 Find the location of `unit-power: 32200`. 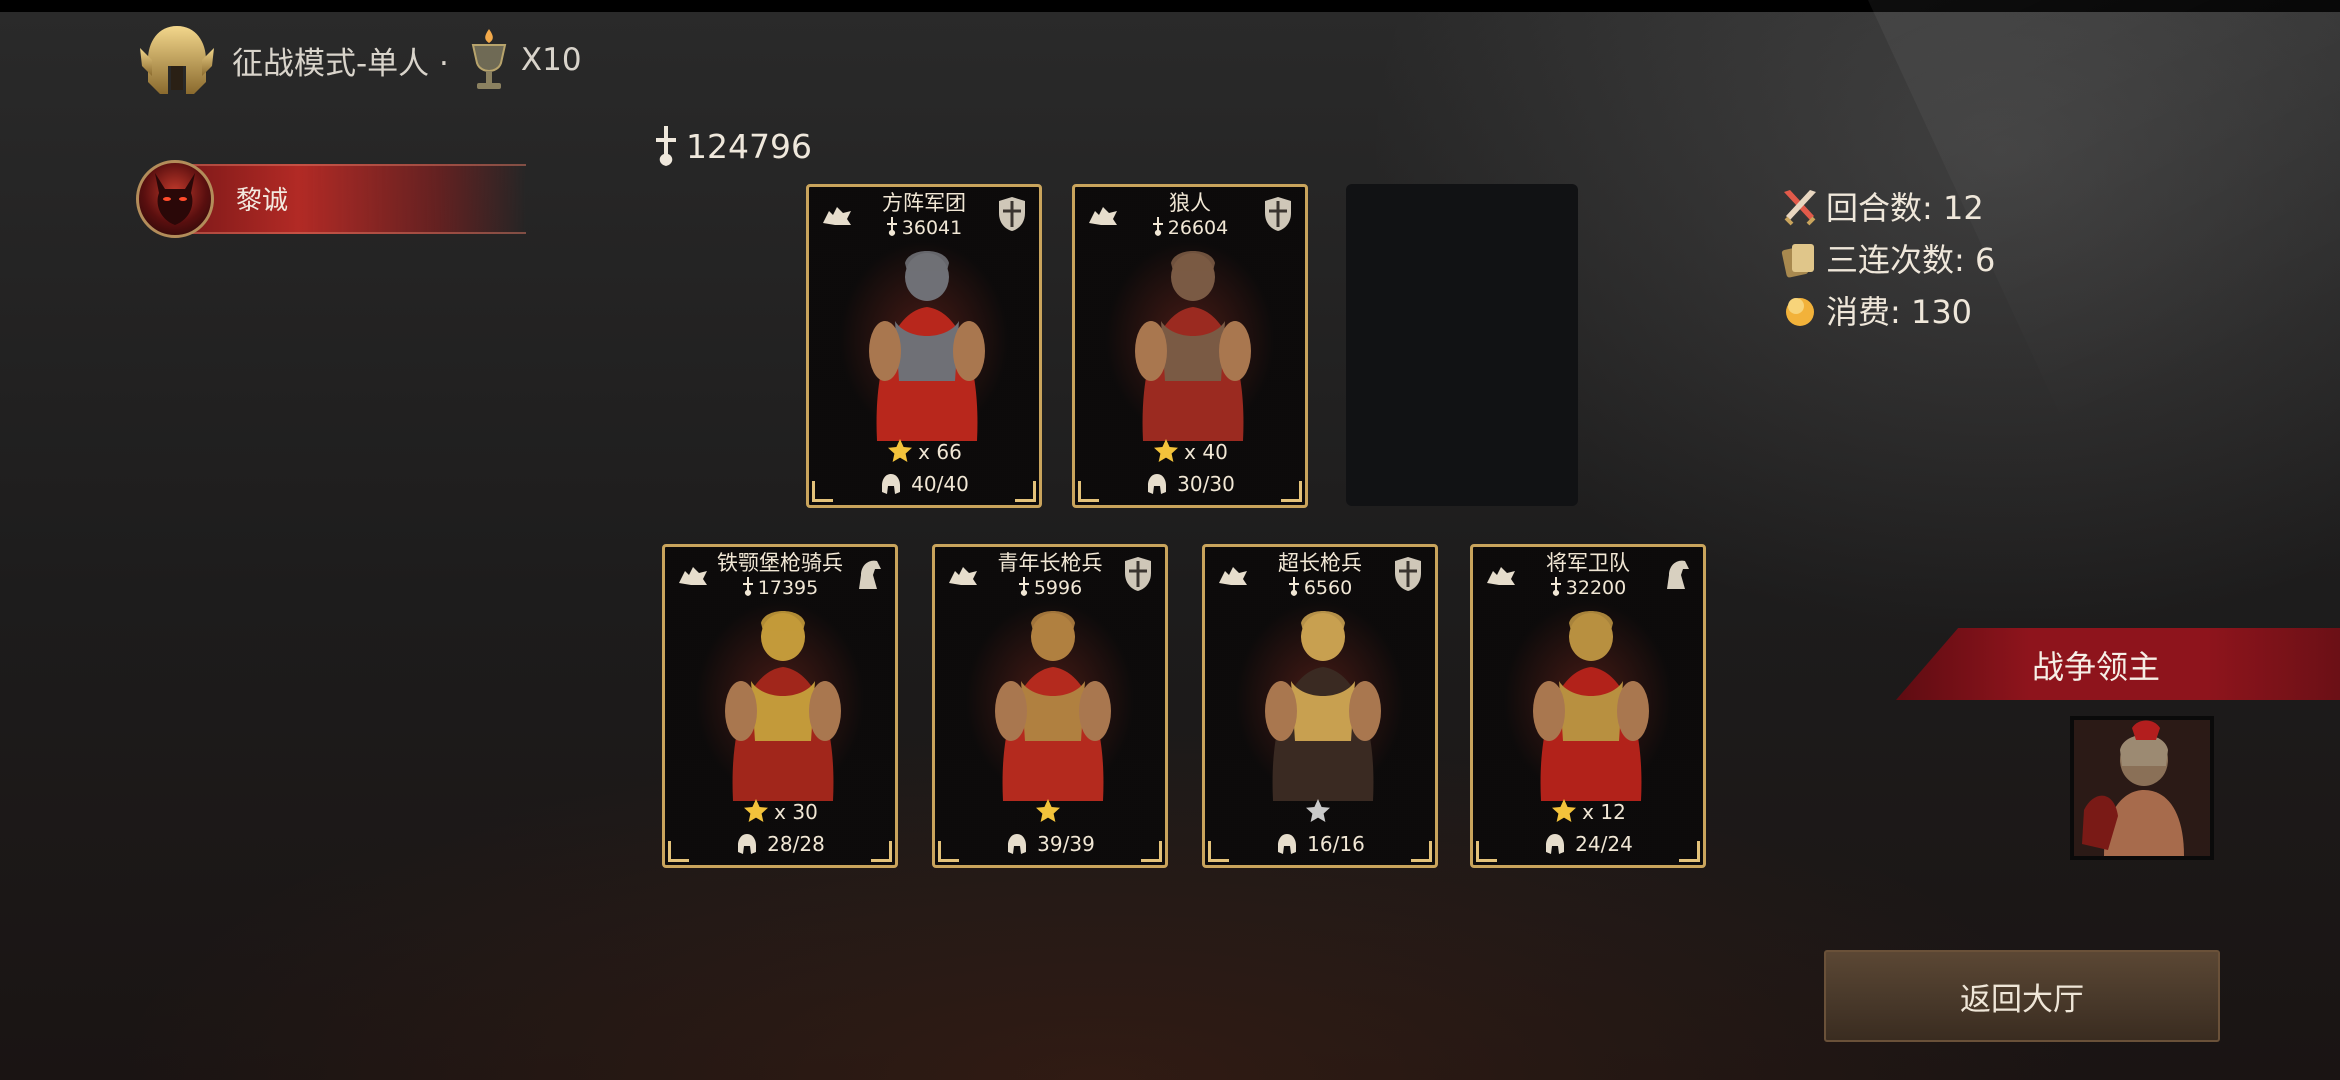

unit-power: 32200 is located at coordinates (1588, 588).